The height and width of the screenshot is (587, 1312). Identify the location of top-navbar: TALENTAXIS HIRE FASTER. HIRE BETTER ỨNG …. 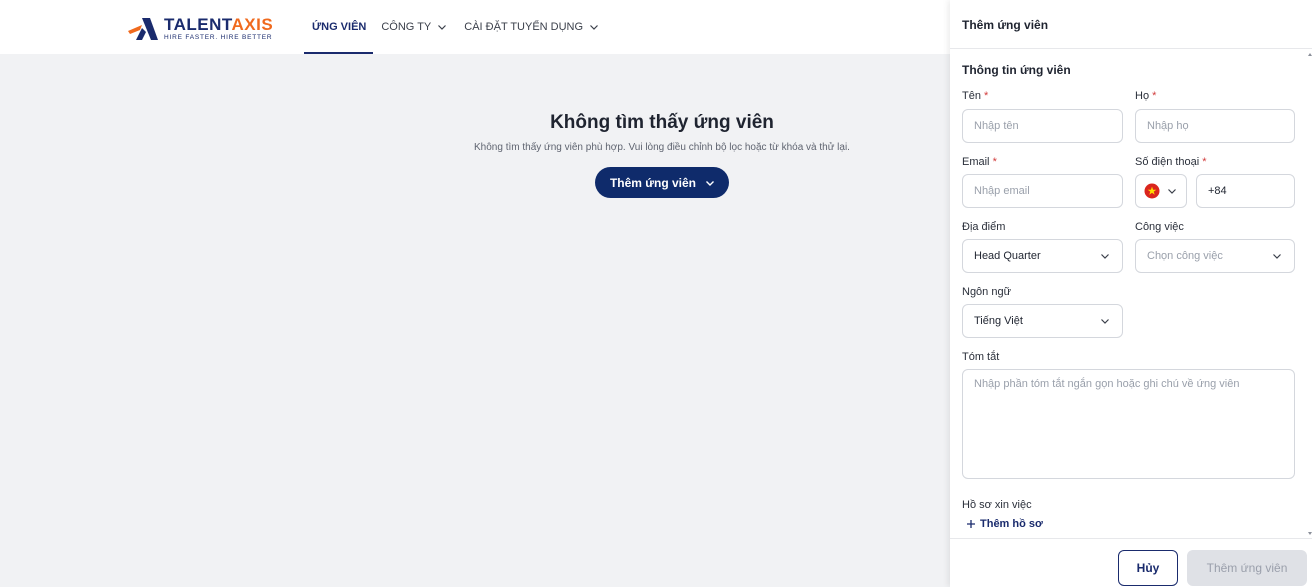
(475, 27).